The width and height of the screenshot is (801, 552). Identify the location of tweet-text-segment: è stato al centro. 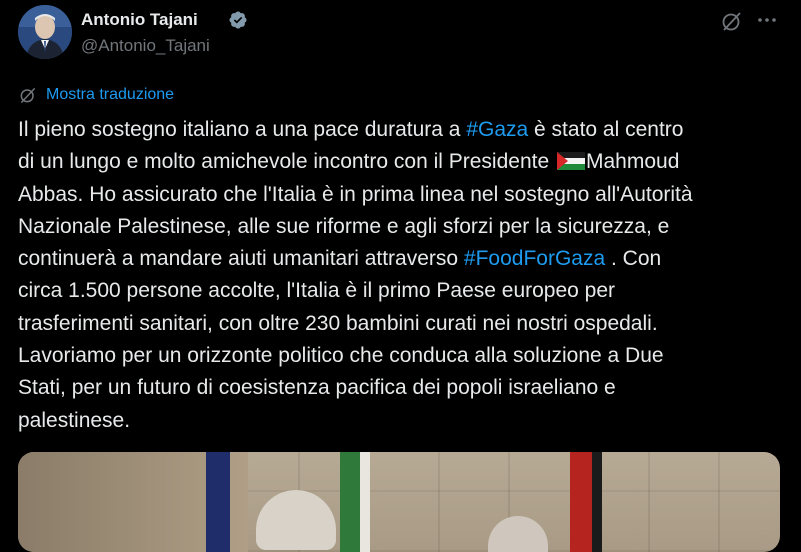
(606, 129).